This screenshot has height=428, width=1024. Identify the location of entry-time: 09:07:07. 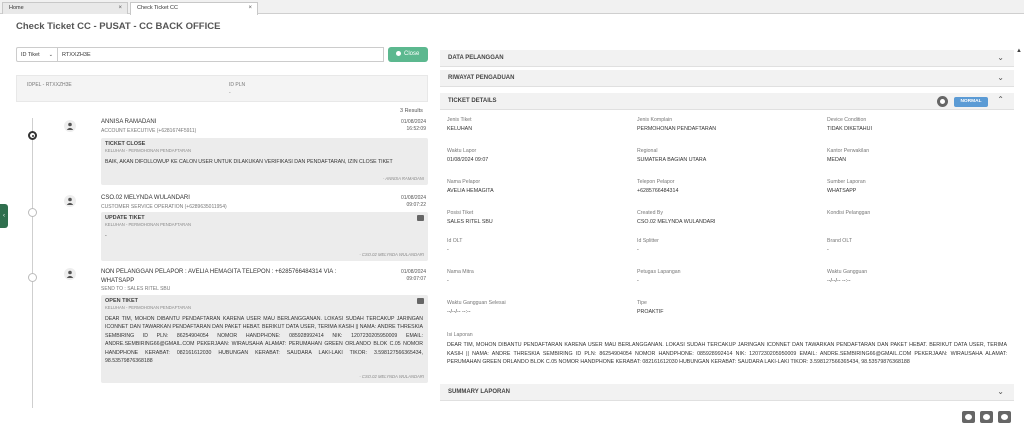
(416, 279).